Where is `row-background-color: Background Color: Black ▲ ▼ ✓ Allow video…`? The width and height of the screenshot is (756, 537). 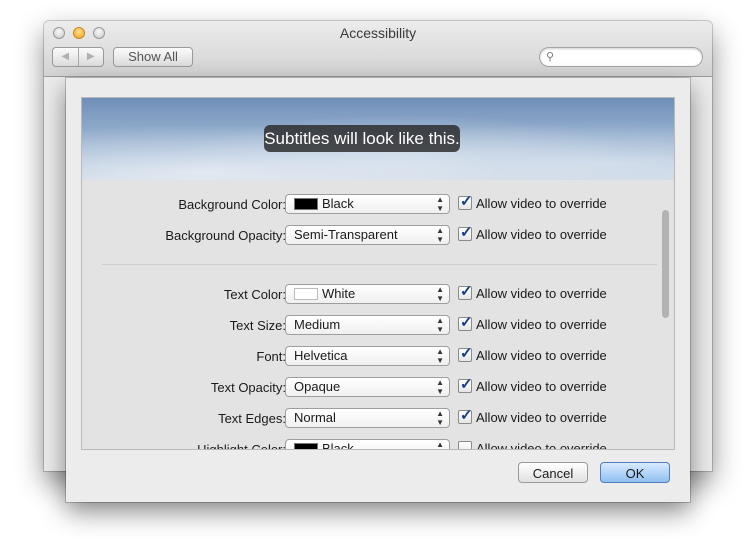
row-background-color: Background Color: Black ▲ ▼ ✓ Allow video… is located at coordinates (378, 205).